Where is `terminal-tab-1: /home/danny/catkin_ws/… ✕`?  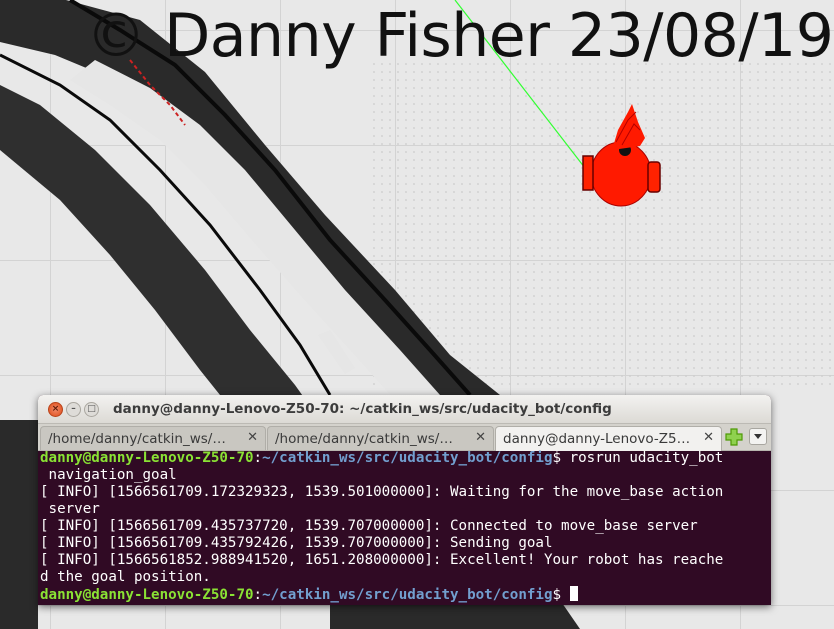
terminal-tab-1: /home/danny/catkin_ws/… ✕ is located at coordinates (153, 438).